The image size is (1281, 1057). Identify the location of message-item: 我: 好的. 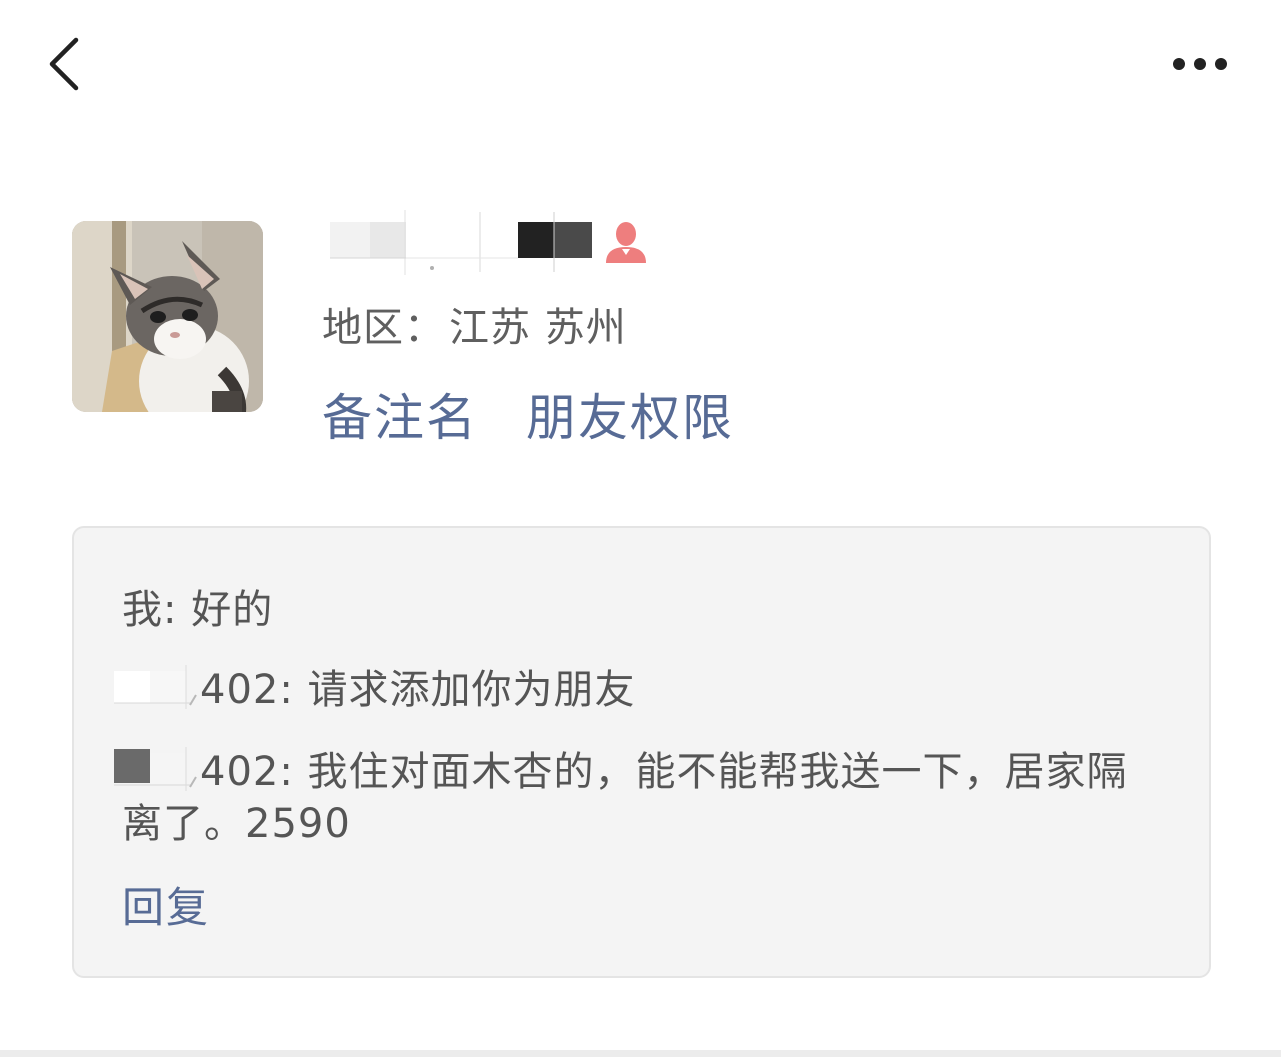
(197, 610).